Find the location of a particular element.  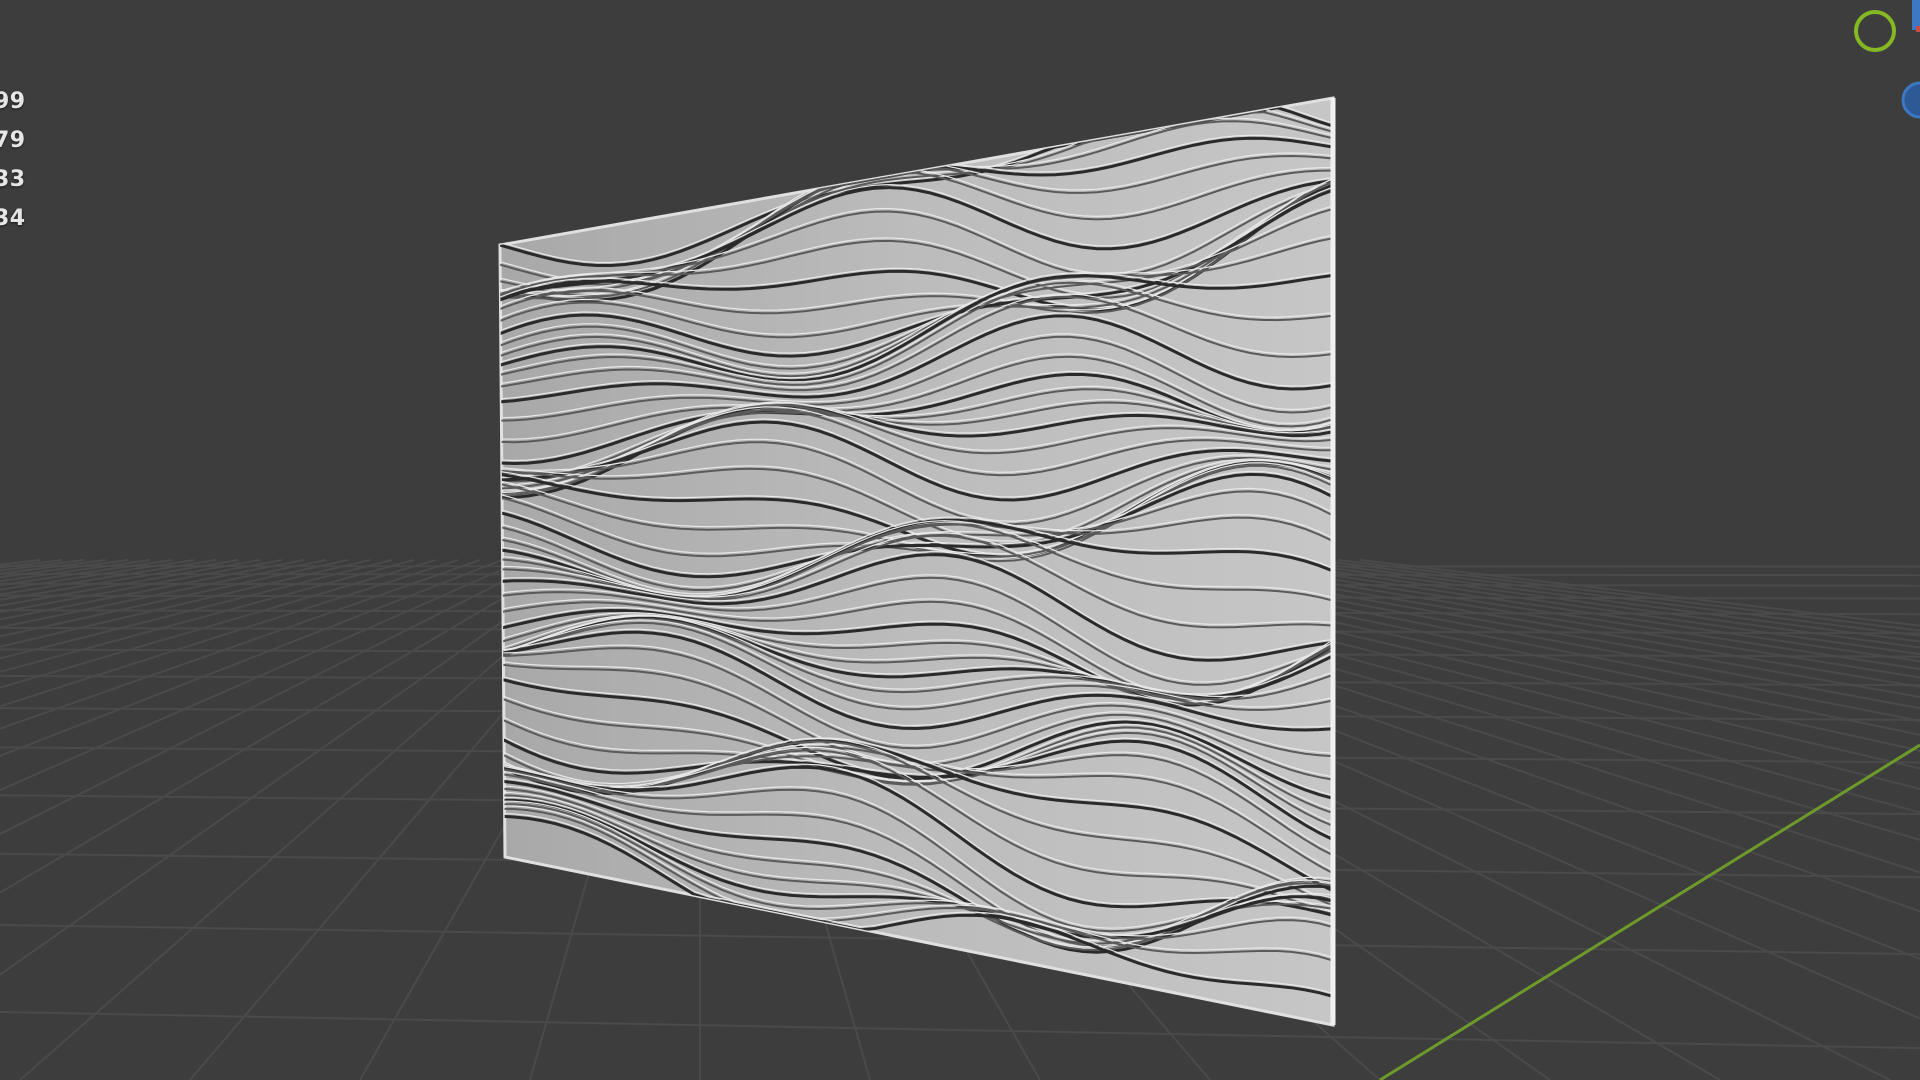

y-axis-line is located at coordinates (1649, 911).